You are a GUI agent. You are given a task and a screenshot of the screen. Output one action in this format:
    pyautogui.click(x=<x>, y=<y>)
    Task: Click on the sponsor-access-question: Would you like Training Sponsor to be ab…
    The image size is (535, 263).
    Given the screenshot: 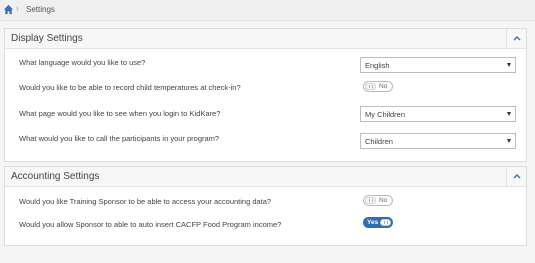 What is the action you would take?
    pyautogui.click(x=145, y=201)
    